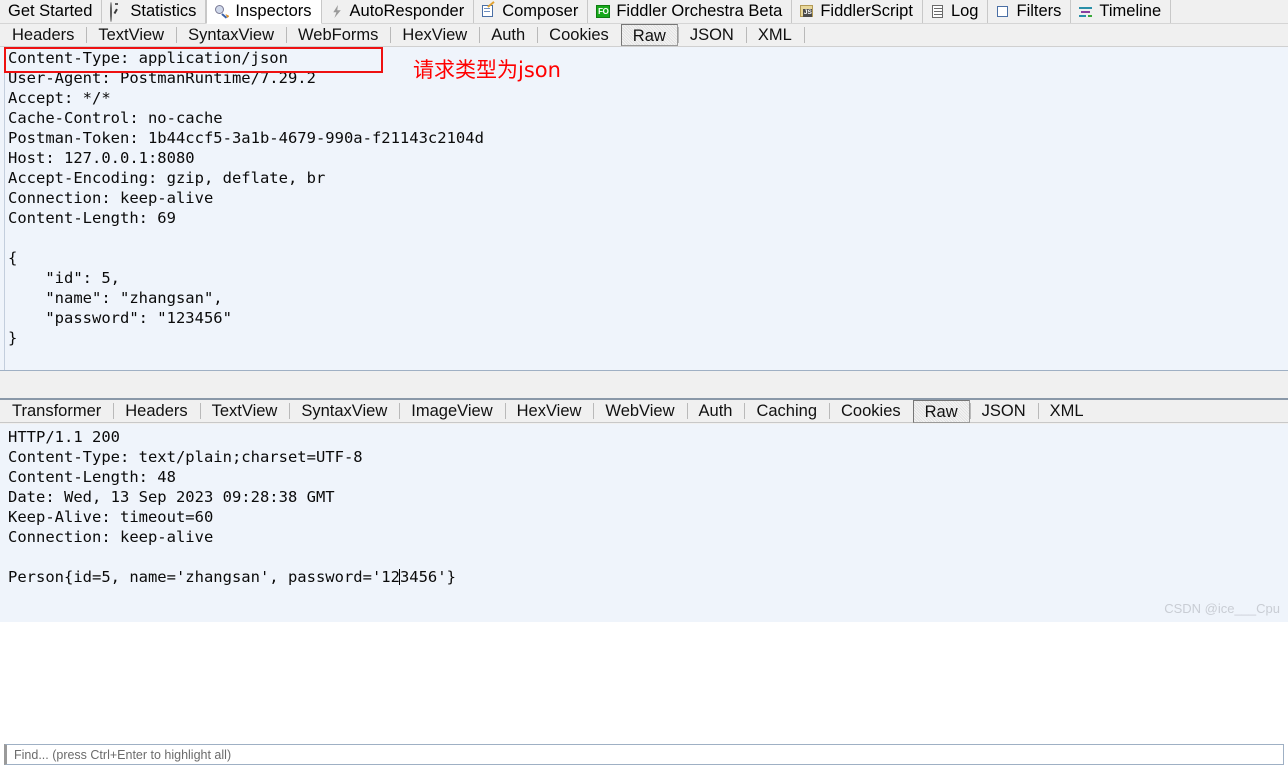  What do you see at coordinates (699, 11) in the screenshot?
I see `main-tab-label: Fiddler Orchestra Beta` at bounding box center [699, 11].